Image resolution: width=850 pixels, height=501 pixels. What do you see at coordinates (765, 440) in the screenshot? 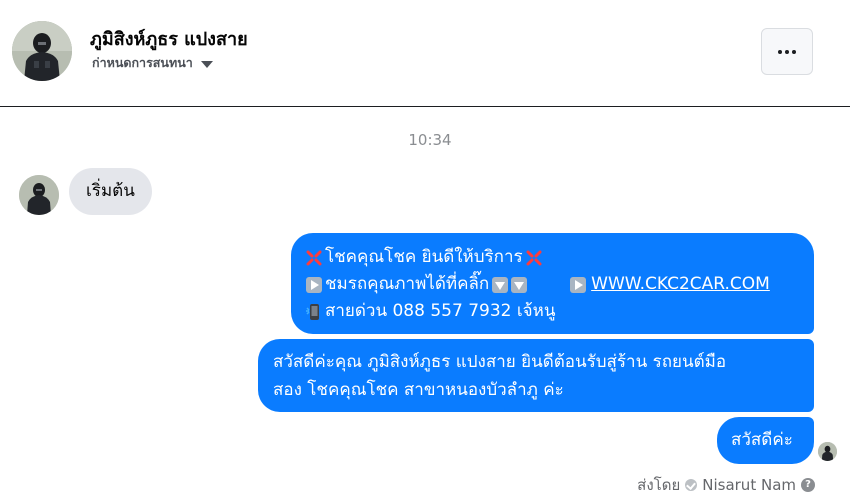
I see `outgoing-message-greeting: สวัสดีค่ะ` at bounding box center [765, 440].